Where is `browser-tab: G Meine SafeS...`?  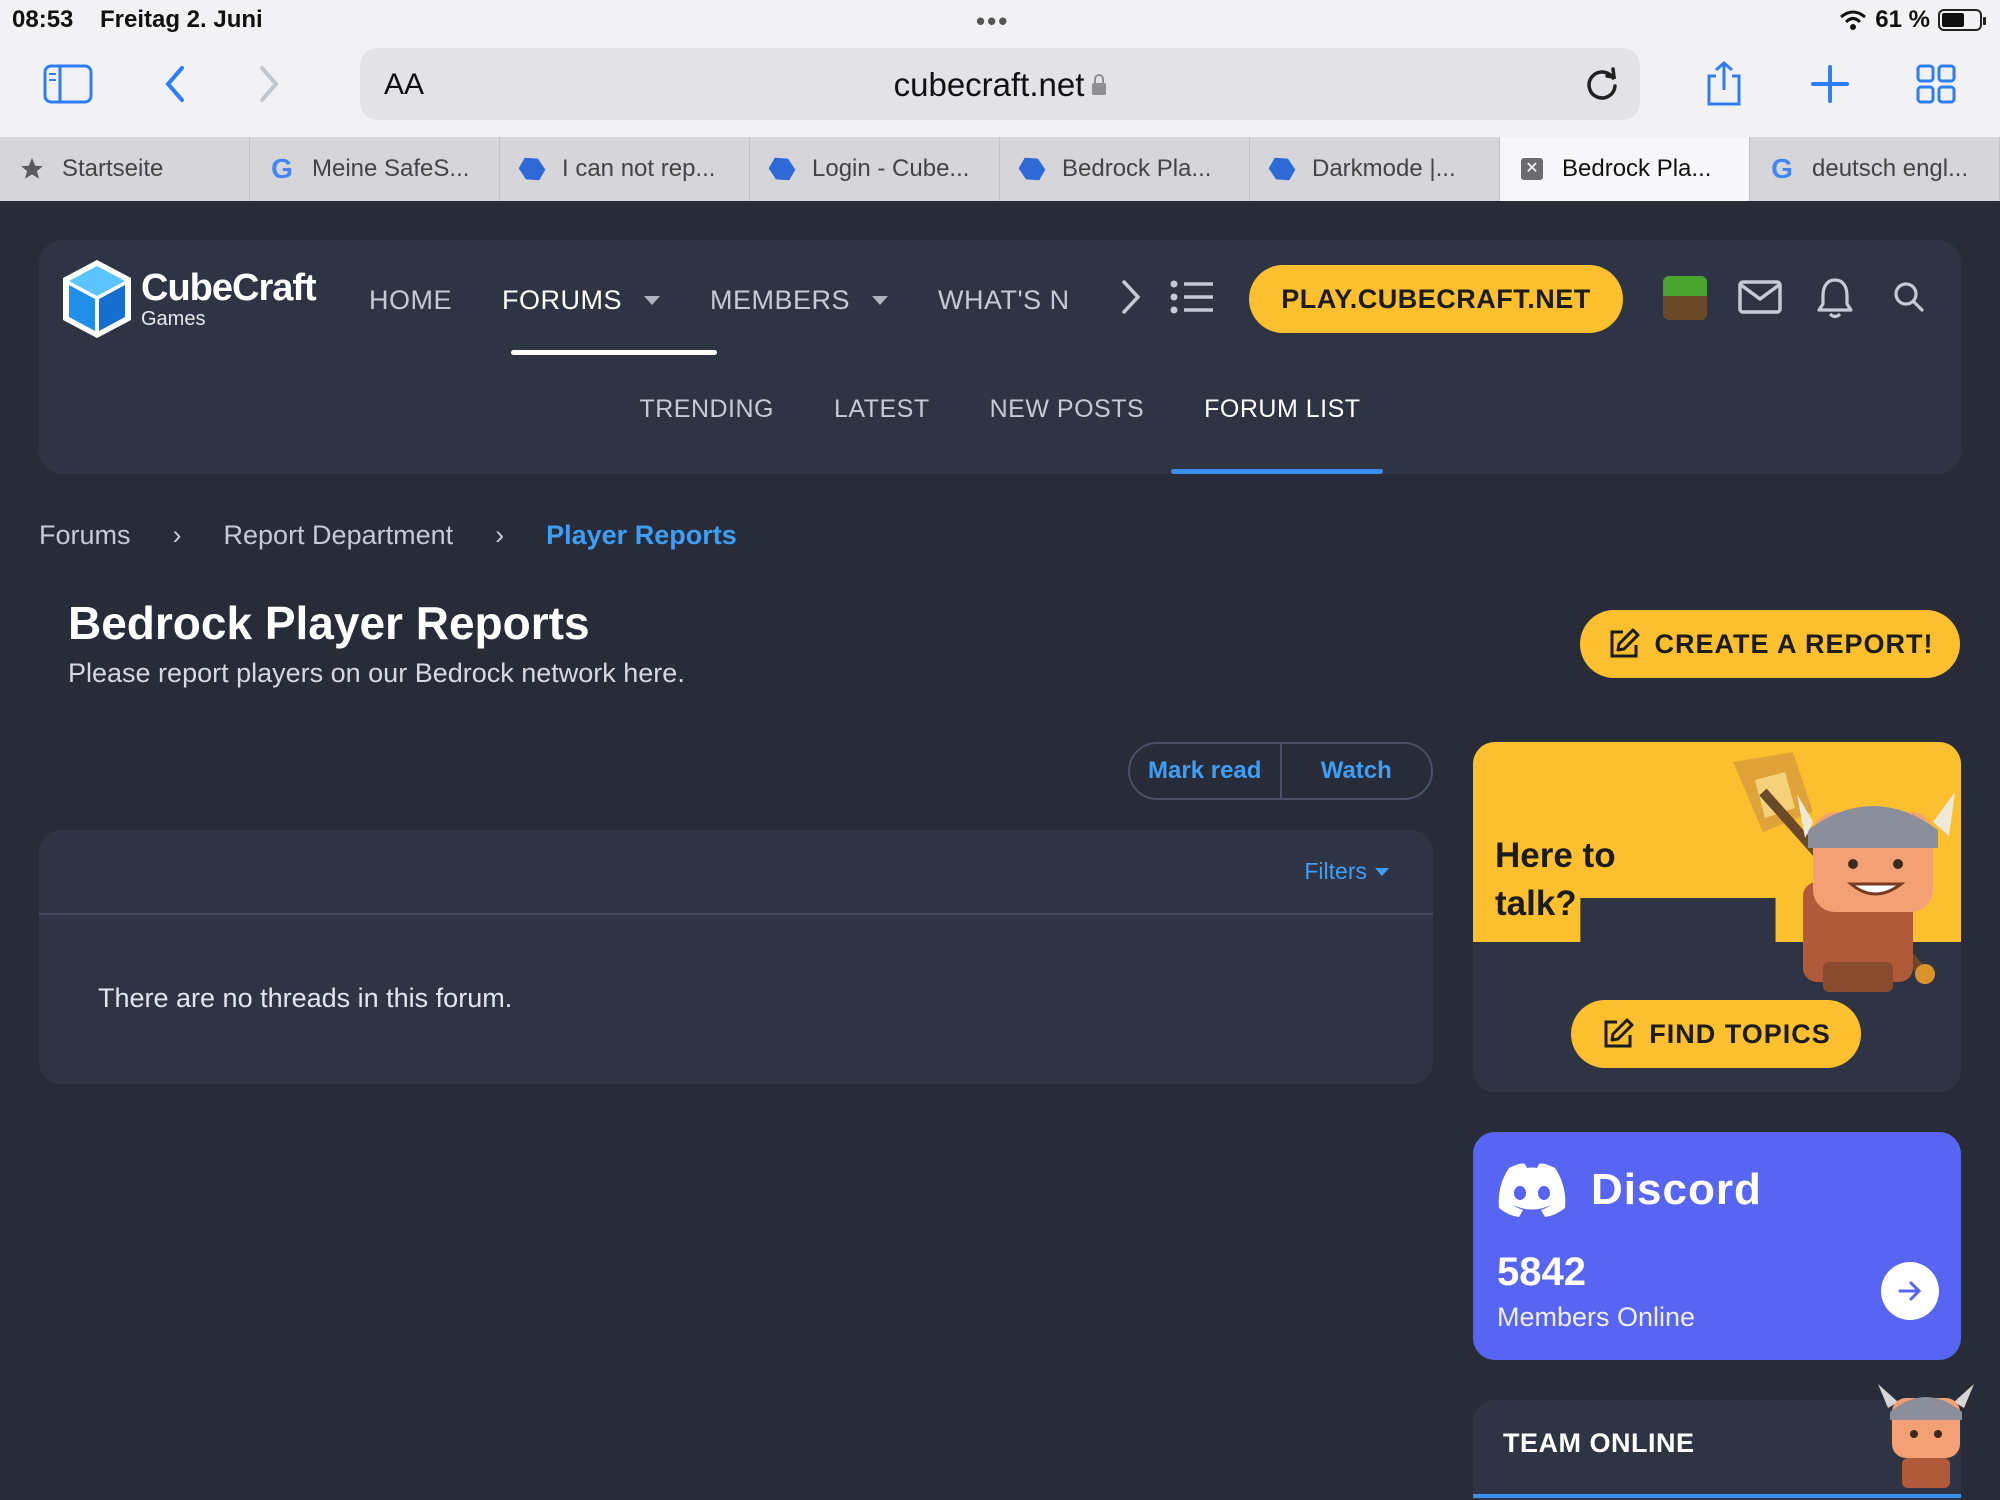 browser-tab: G Meine SafeS... is located at coordinates (375, 169).